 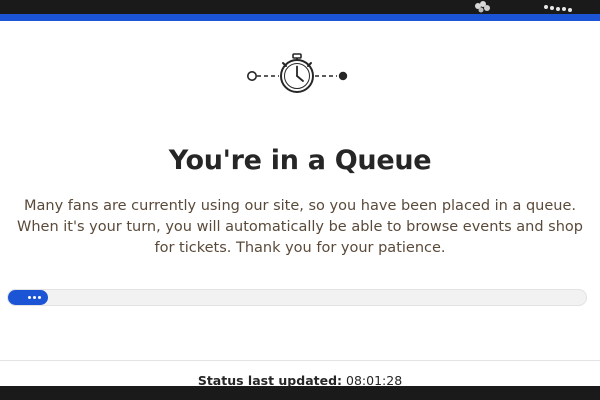 I want to click on hero-banner, so click(x=300, y=7).